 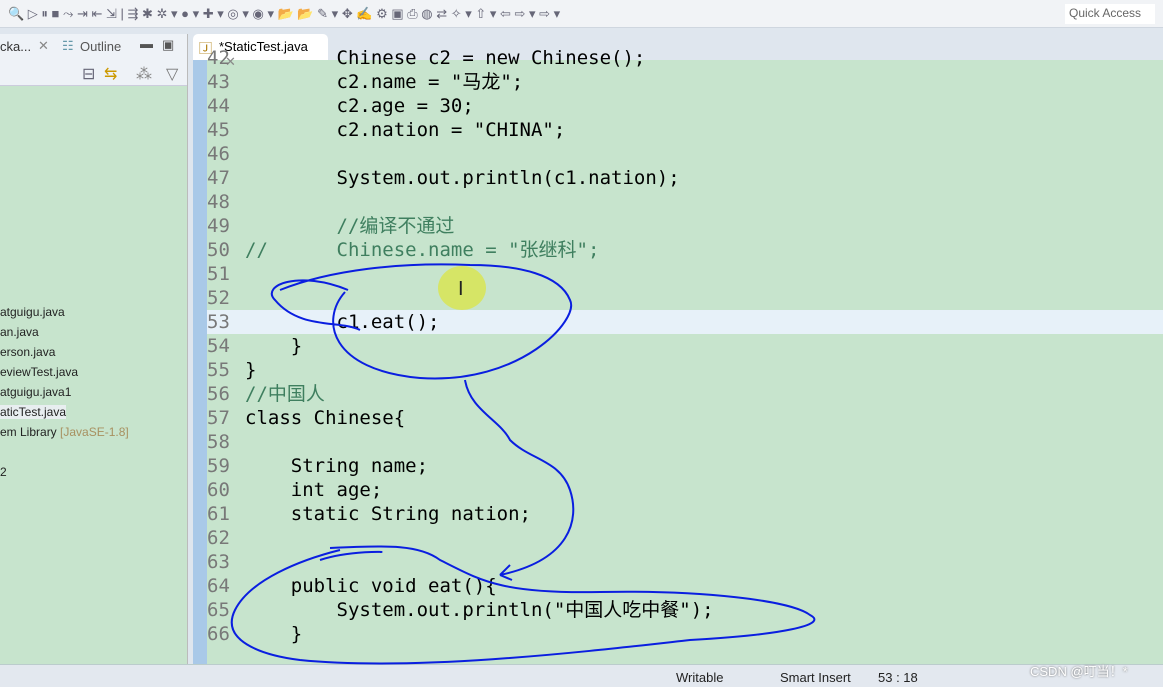 I want to click on annotation-arrow, so click(x=519, y=480).